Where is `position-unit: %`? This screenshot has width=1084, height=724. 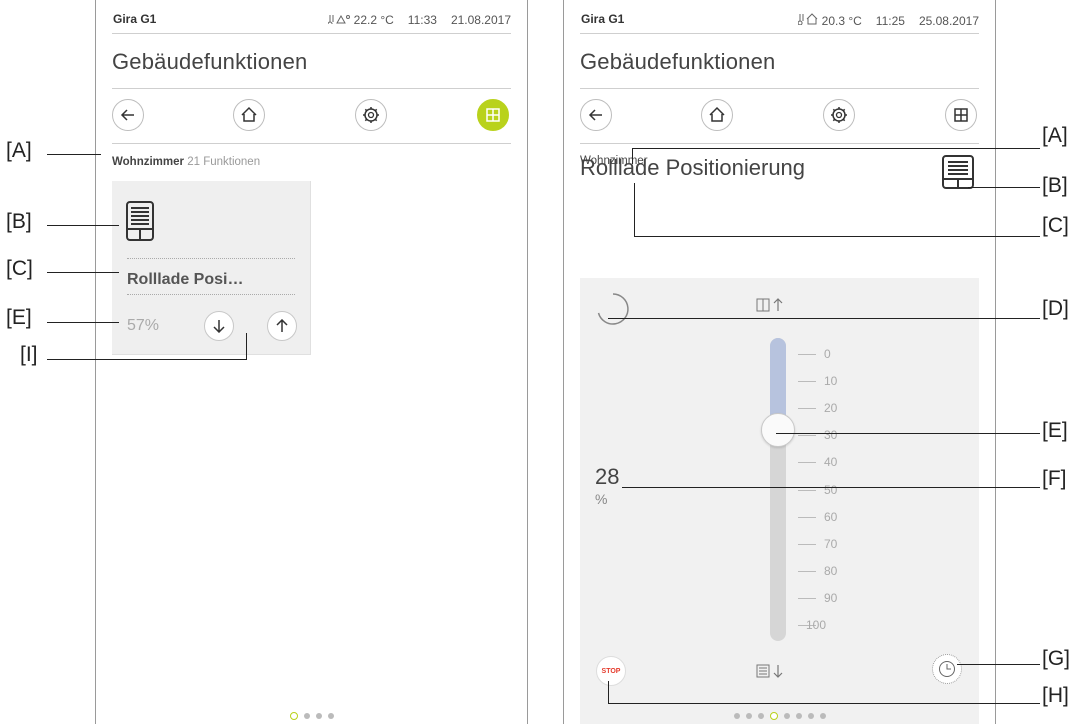
position-unit: % is located at coordinates (601, 499).